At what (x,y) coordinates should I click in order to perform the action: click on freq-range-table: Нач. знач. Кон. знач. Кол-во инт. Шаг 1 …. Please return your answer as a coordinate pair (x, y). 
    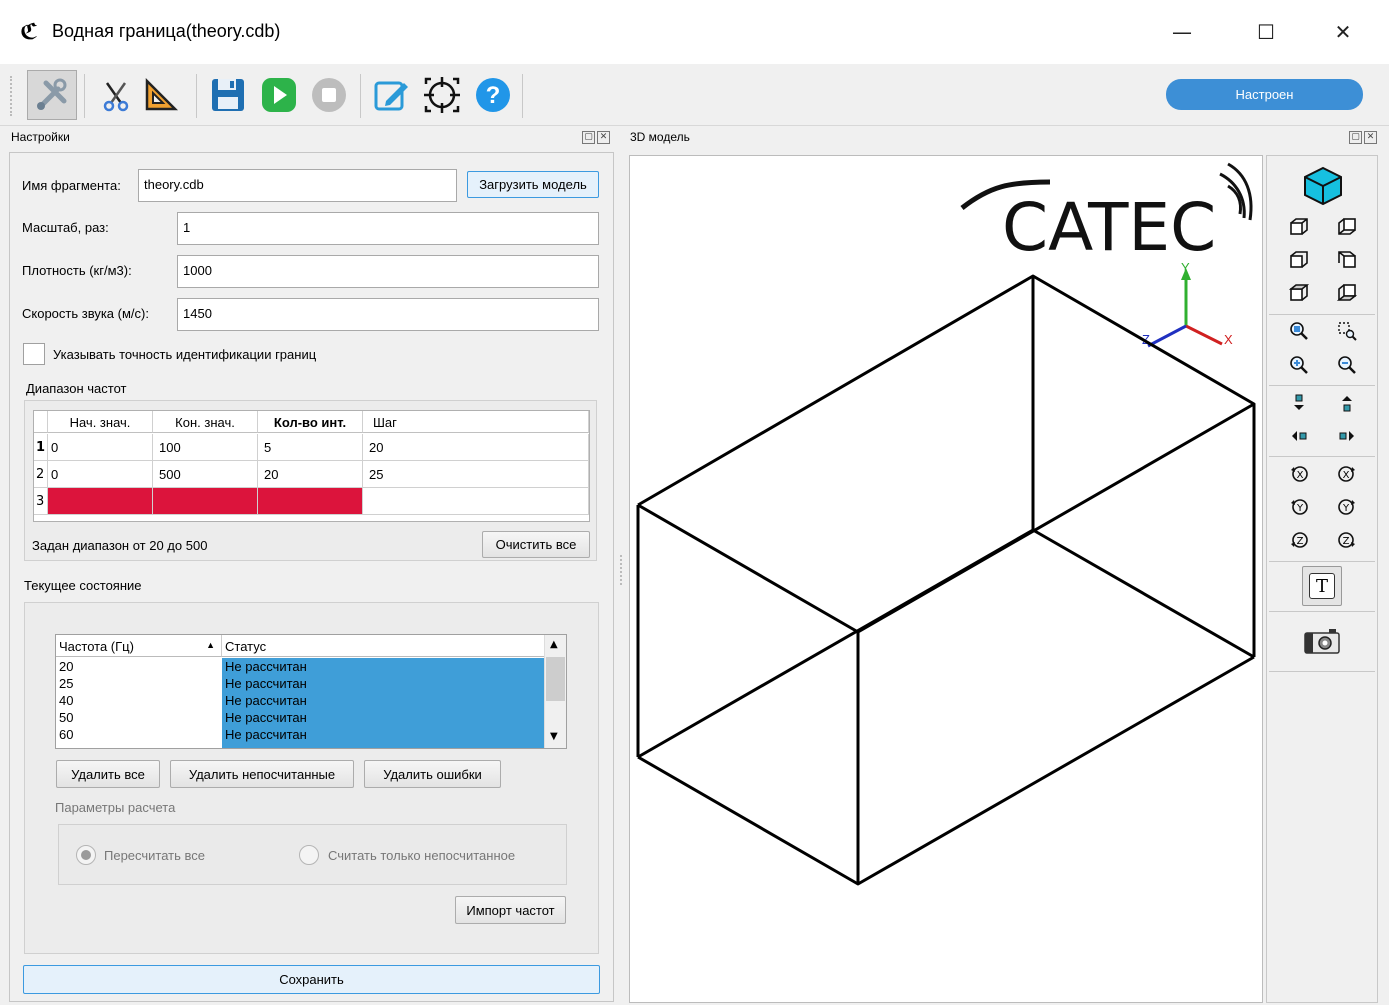
    Looking at the image, I should click on (311, 466).